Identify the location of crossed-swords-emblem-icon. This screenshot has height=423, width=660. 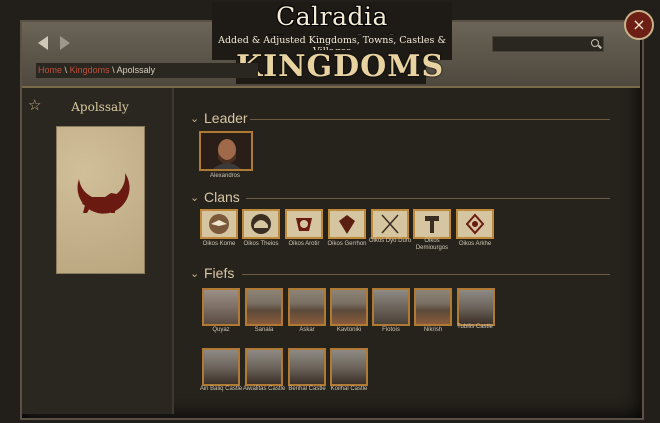
(390, 224).